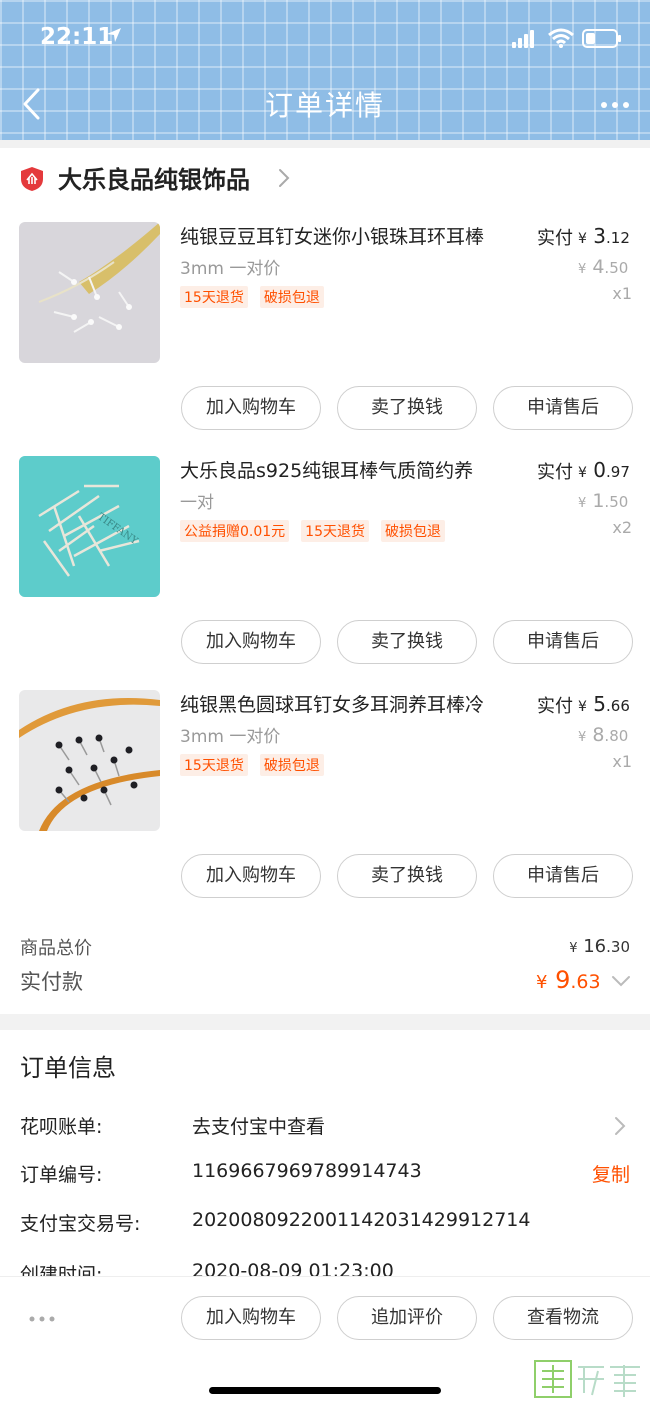  Describe the element at coordinates (599, 946) in the screenshot. I see `goods-total-value: ¥ 16.30` at that location.